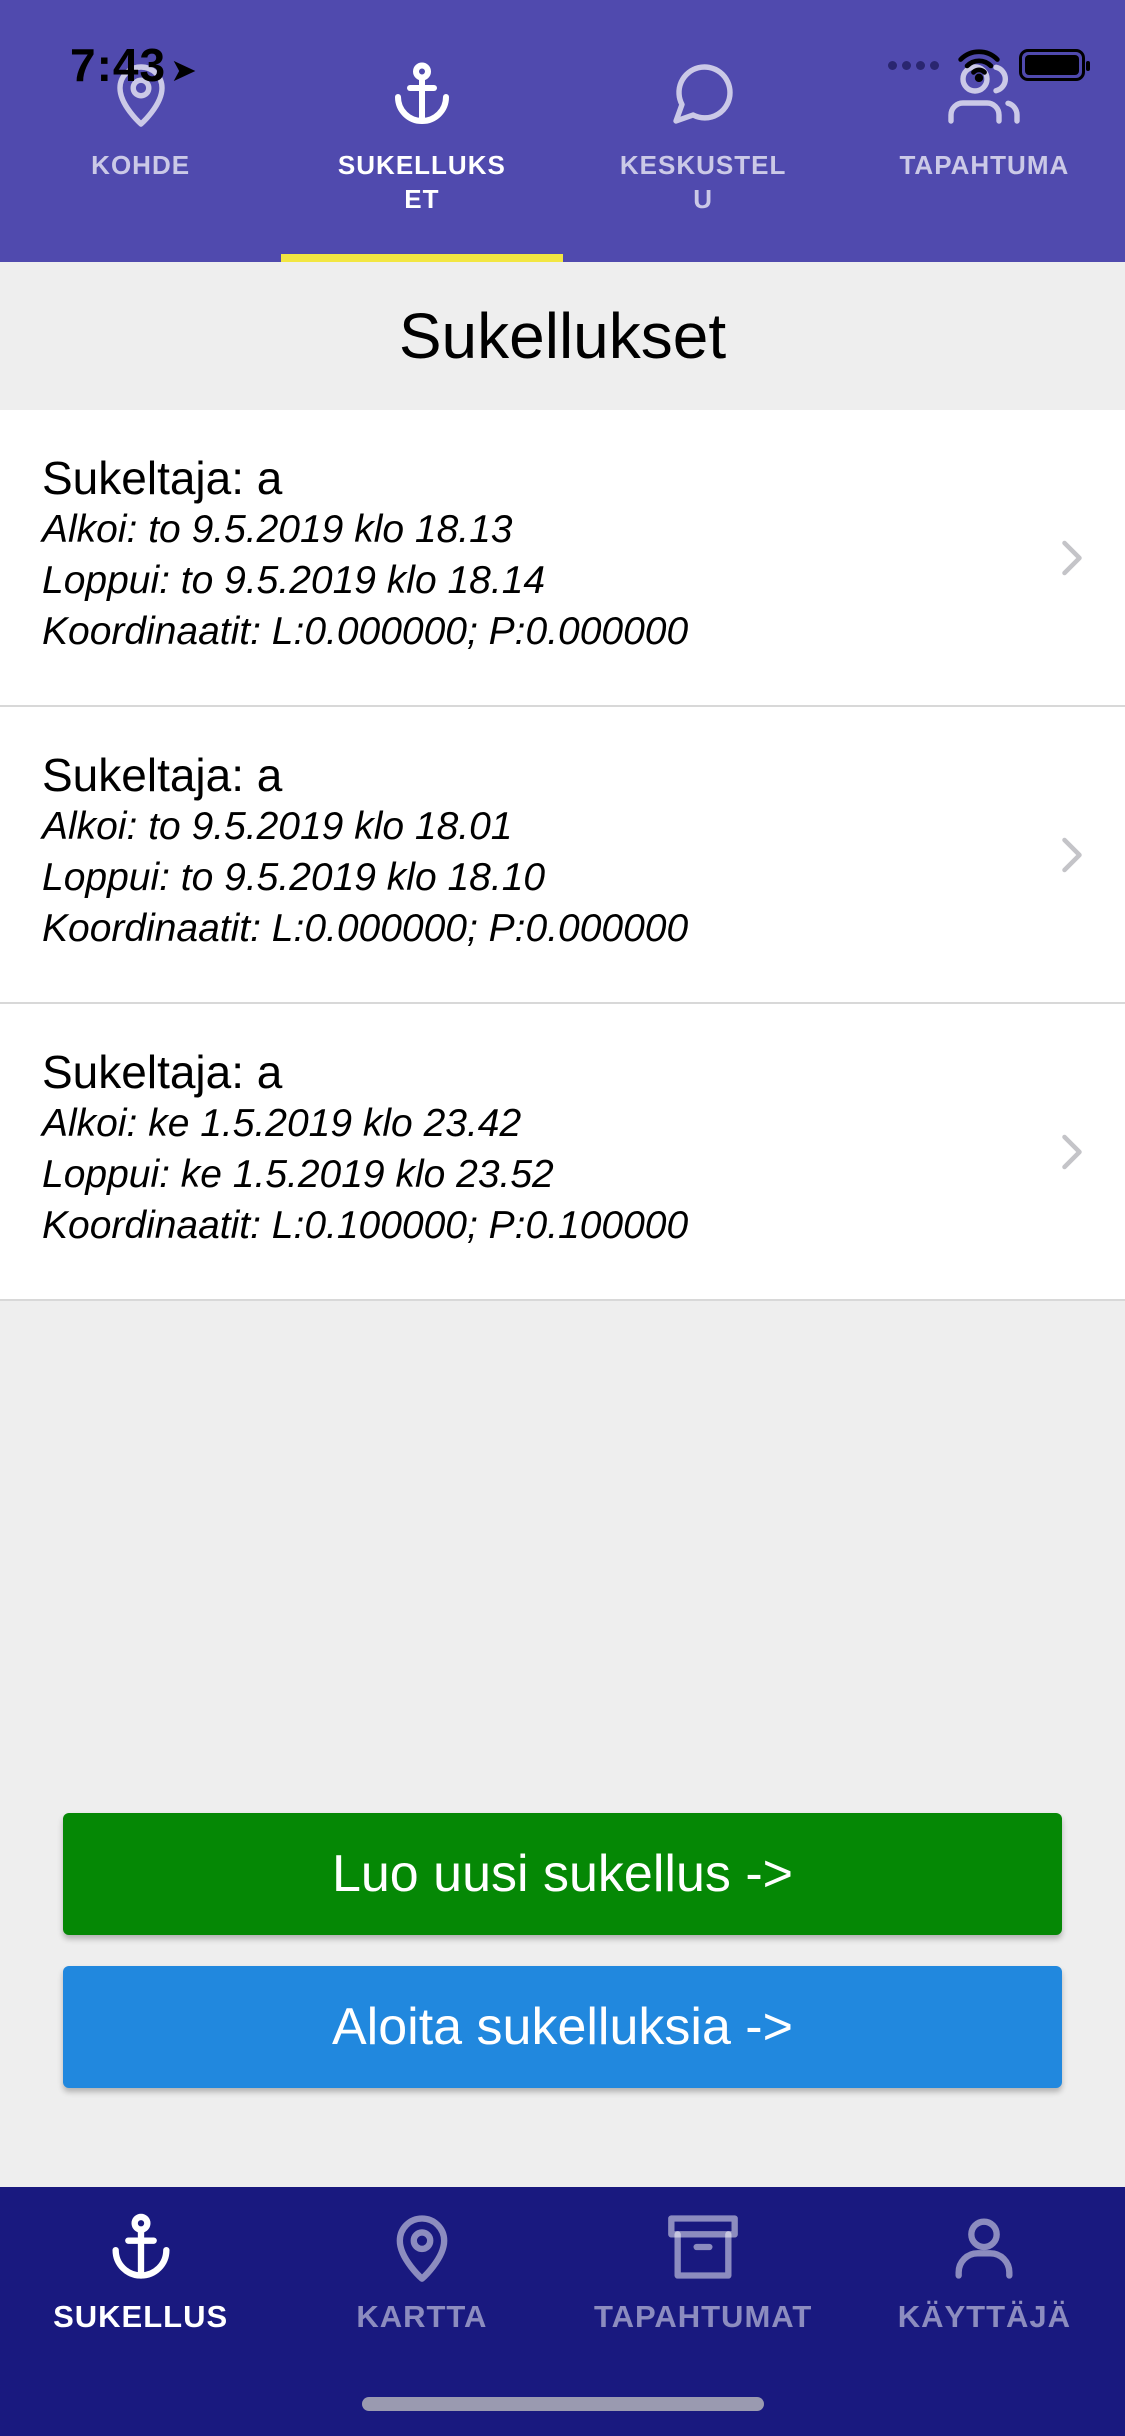  I want to click on tab-kohde-label: KOHDE, so click(141, 165).